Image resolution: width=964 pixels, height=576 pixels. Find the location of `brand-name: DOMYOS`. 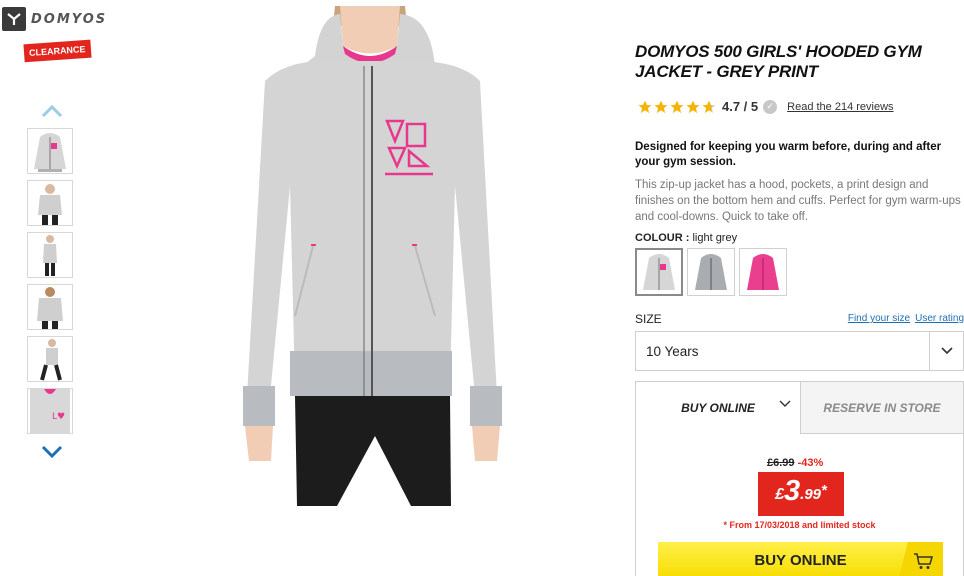

brand-name: DOMYOS is located at coordinates (69, 19).